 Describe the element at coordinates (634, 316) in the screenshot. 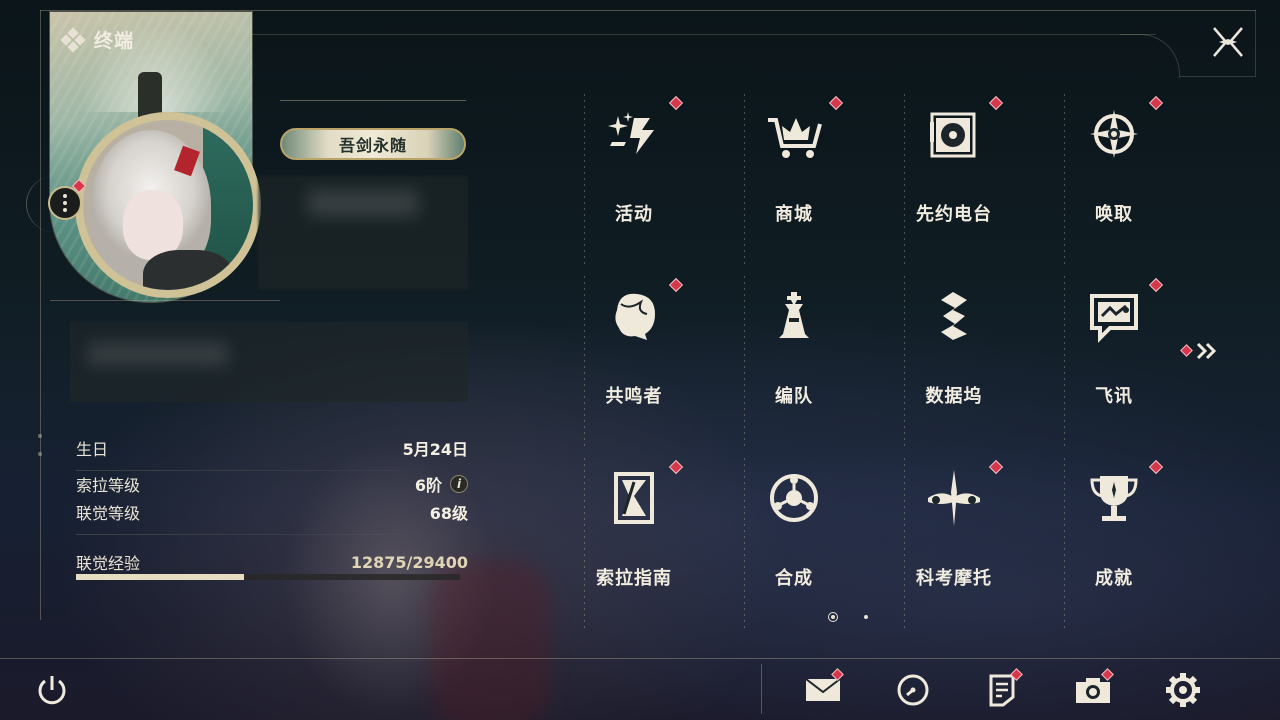

I see `resonator-icon` at that location.